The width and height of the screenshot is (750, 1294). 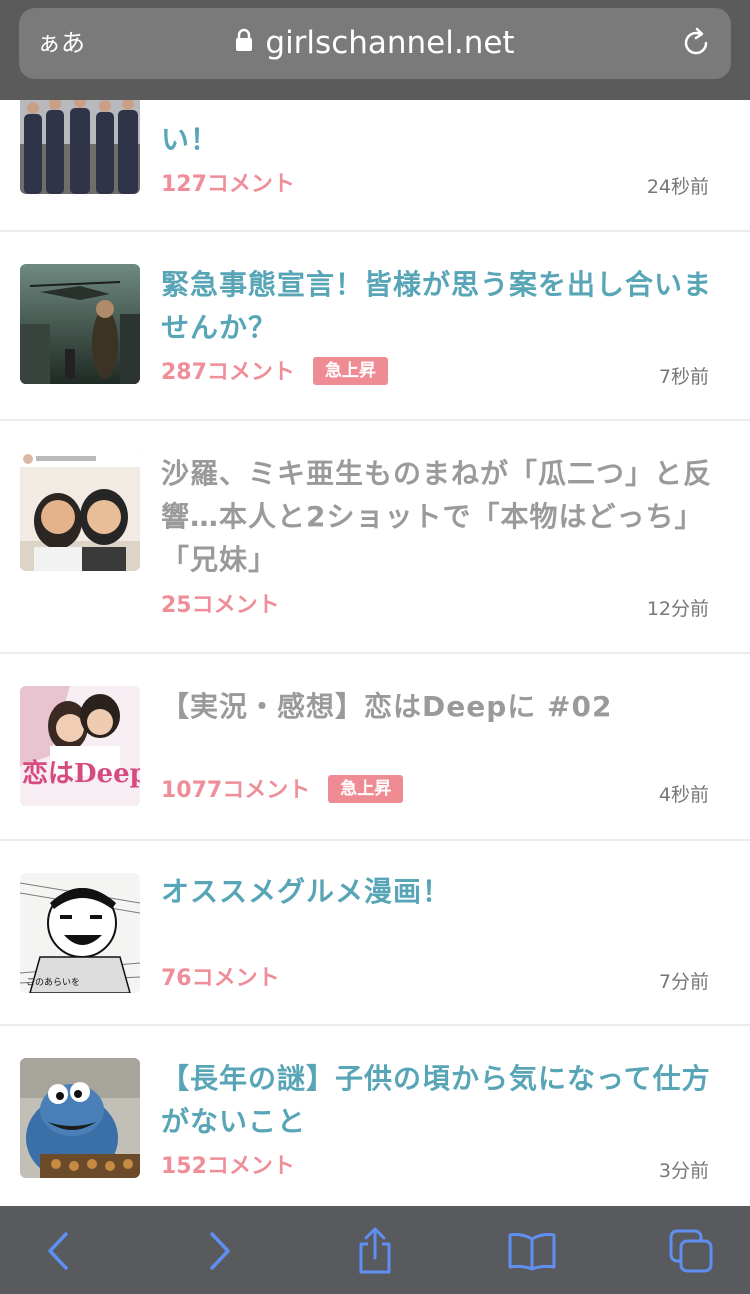 I want to click on topic-title: い！, so click(x=441, y=139).